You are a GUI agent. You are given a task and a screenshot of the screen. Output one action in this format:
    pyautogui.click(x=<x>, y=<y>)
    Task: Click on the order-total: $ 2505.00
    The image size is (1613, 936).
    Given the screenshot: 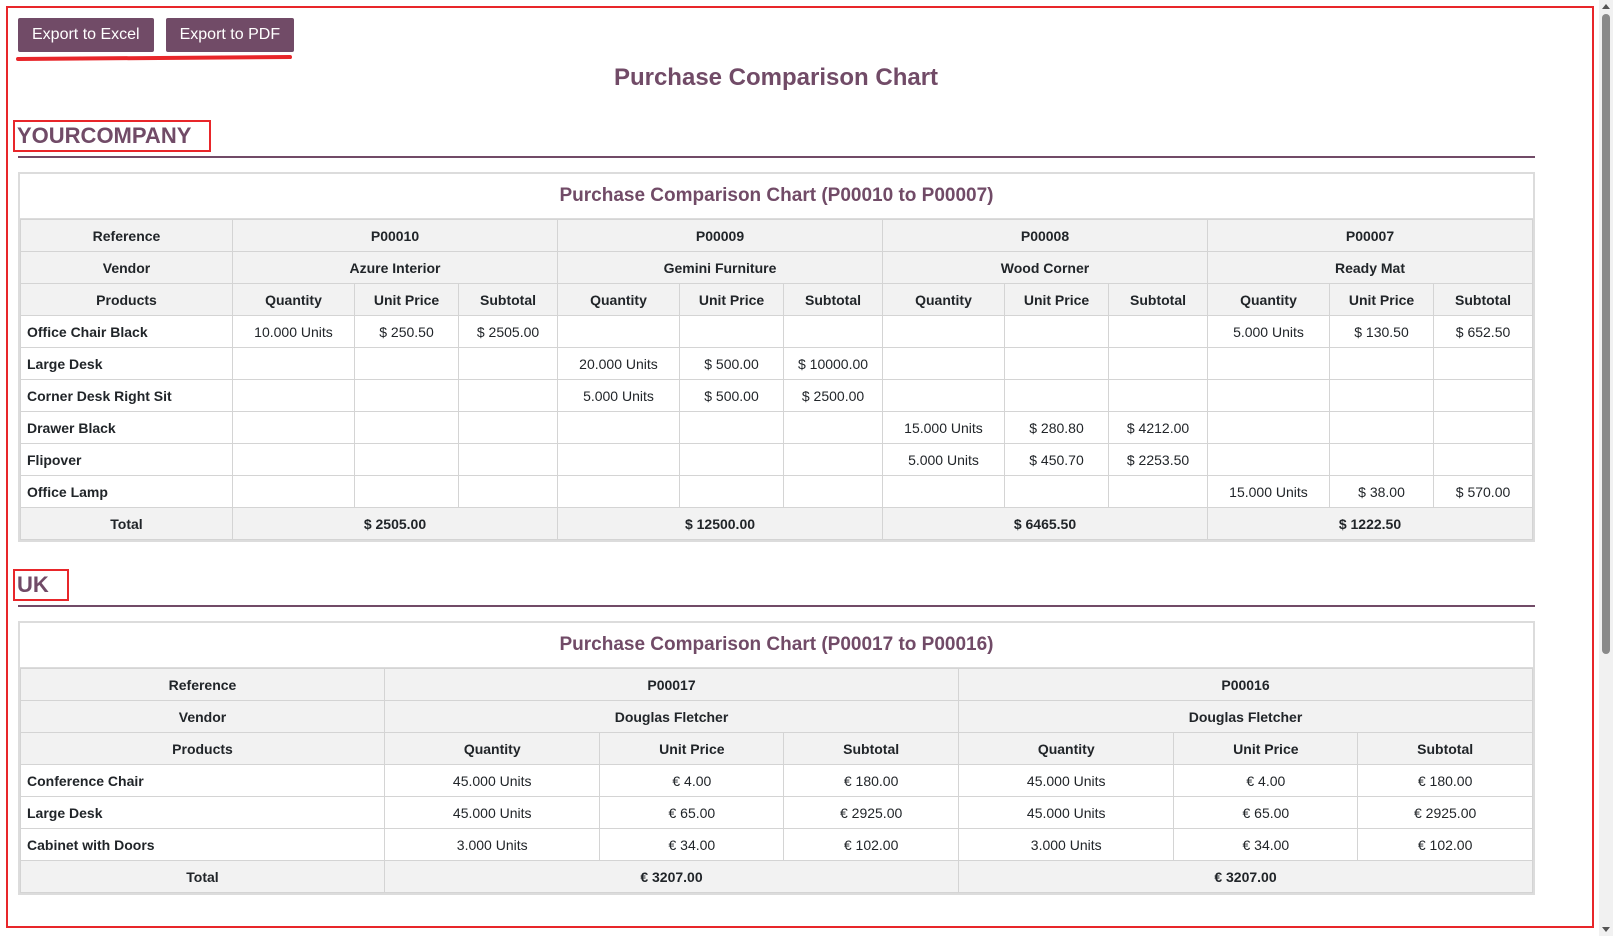 What is the action you would take?
    pyautogui.click(x=395, y=523)
    